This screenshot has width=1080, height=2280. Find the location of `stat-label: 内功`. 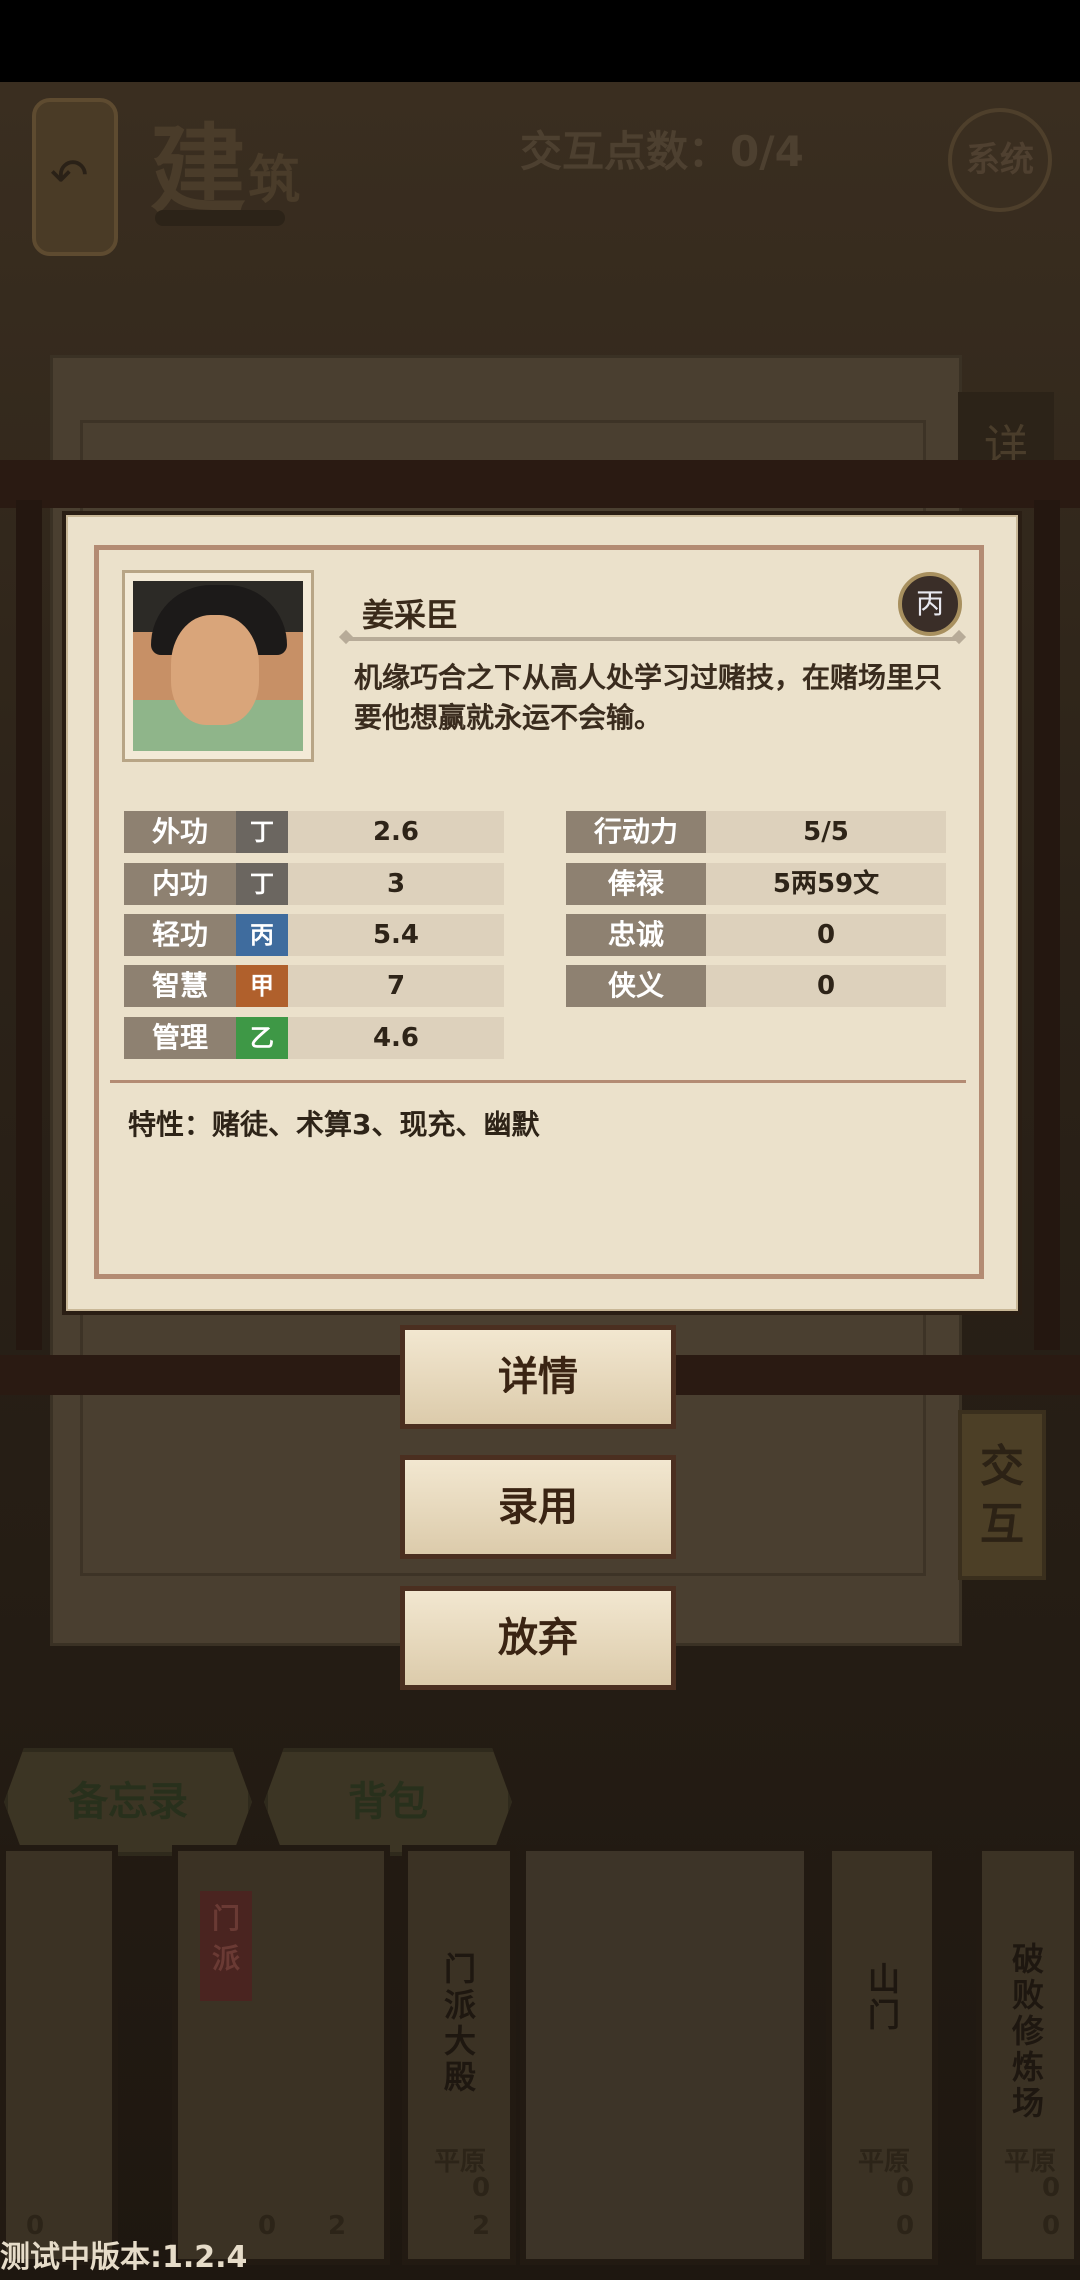

stat-label: 内功 is located at coordinates (180, 884).